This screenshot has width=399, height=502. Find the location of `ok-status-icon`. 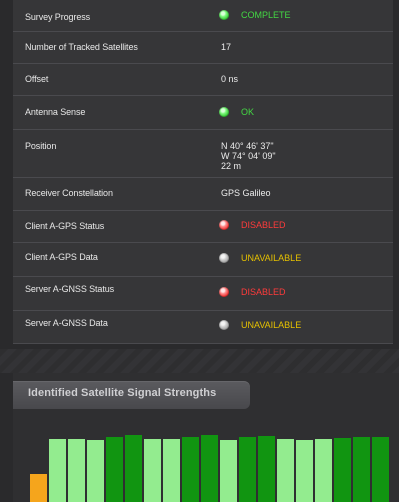

ok-status-icon is located at coordinates (224, 112).